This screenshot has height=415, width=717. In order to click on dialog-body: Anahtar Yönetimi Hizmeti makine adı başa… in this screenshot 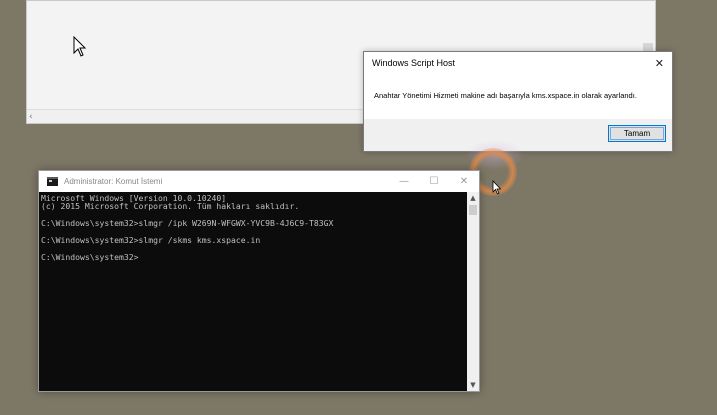, I will do `click(518, 96)`.